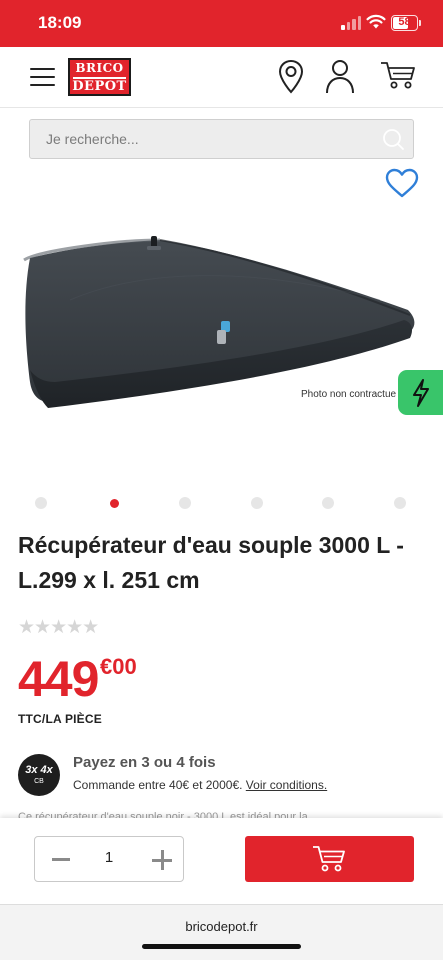 Image resolution: width=443 pixels, height=960 pixels. Describe the element at coordinates (39, 775) in the screenshot. I see `installment-badge-icon: 3x 4x CB` at that location.